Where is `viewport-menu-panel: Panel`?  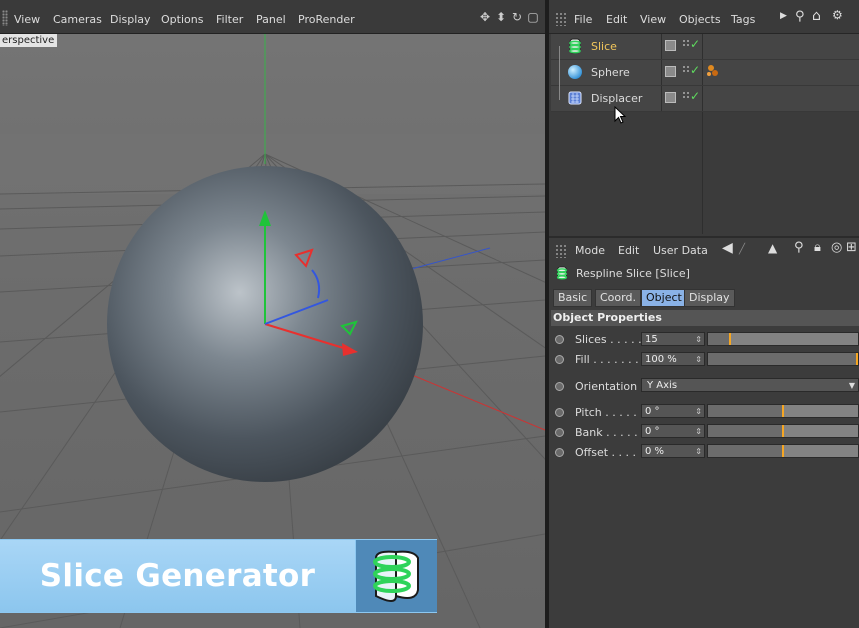 viewport-menu-panel: Panel is located at coordinates (271, 19).